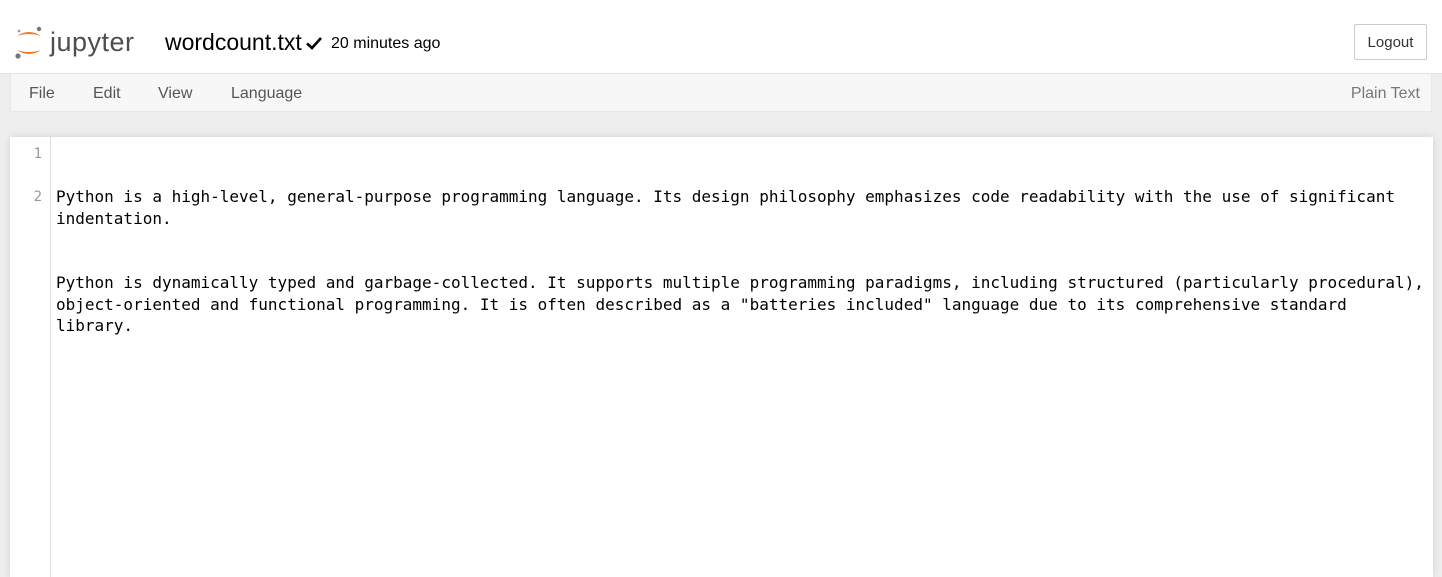  Describe the element at coordinates (28, 42) in the screenshot. I see `jupyter-logo-icon` at that location.